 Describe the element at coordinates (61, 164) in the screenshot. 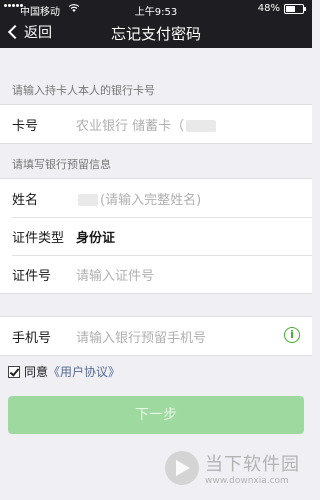

I see `info-section-header: 请填写银行预留信息` at that location.